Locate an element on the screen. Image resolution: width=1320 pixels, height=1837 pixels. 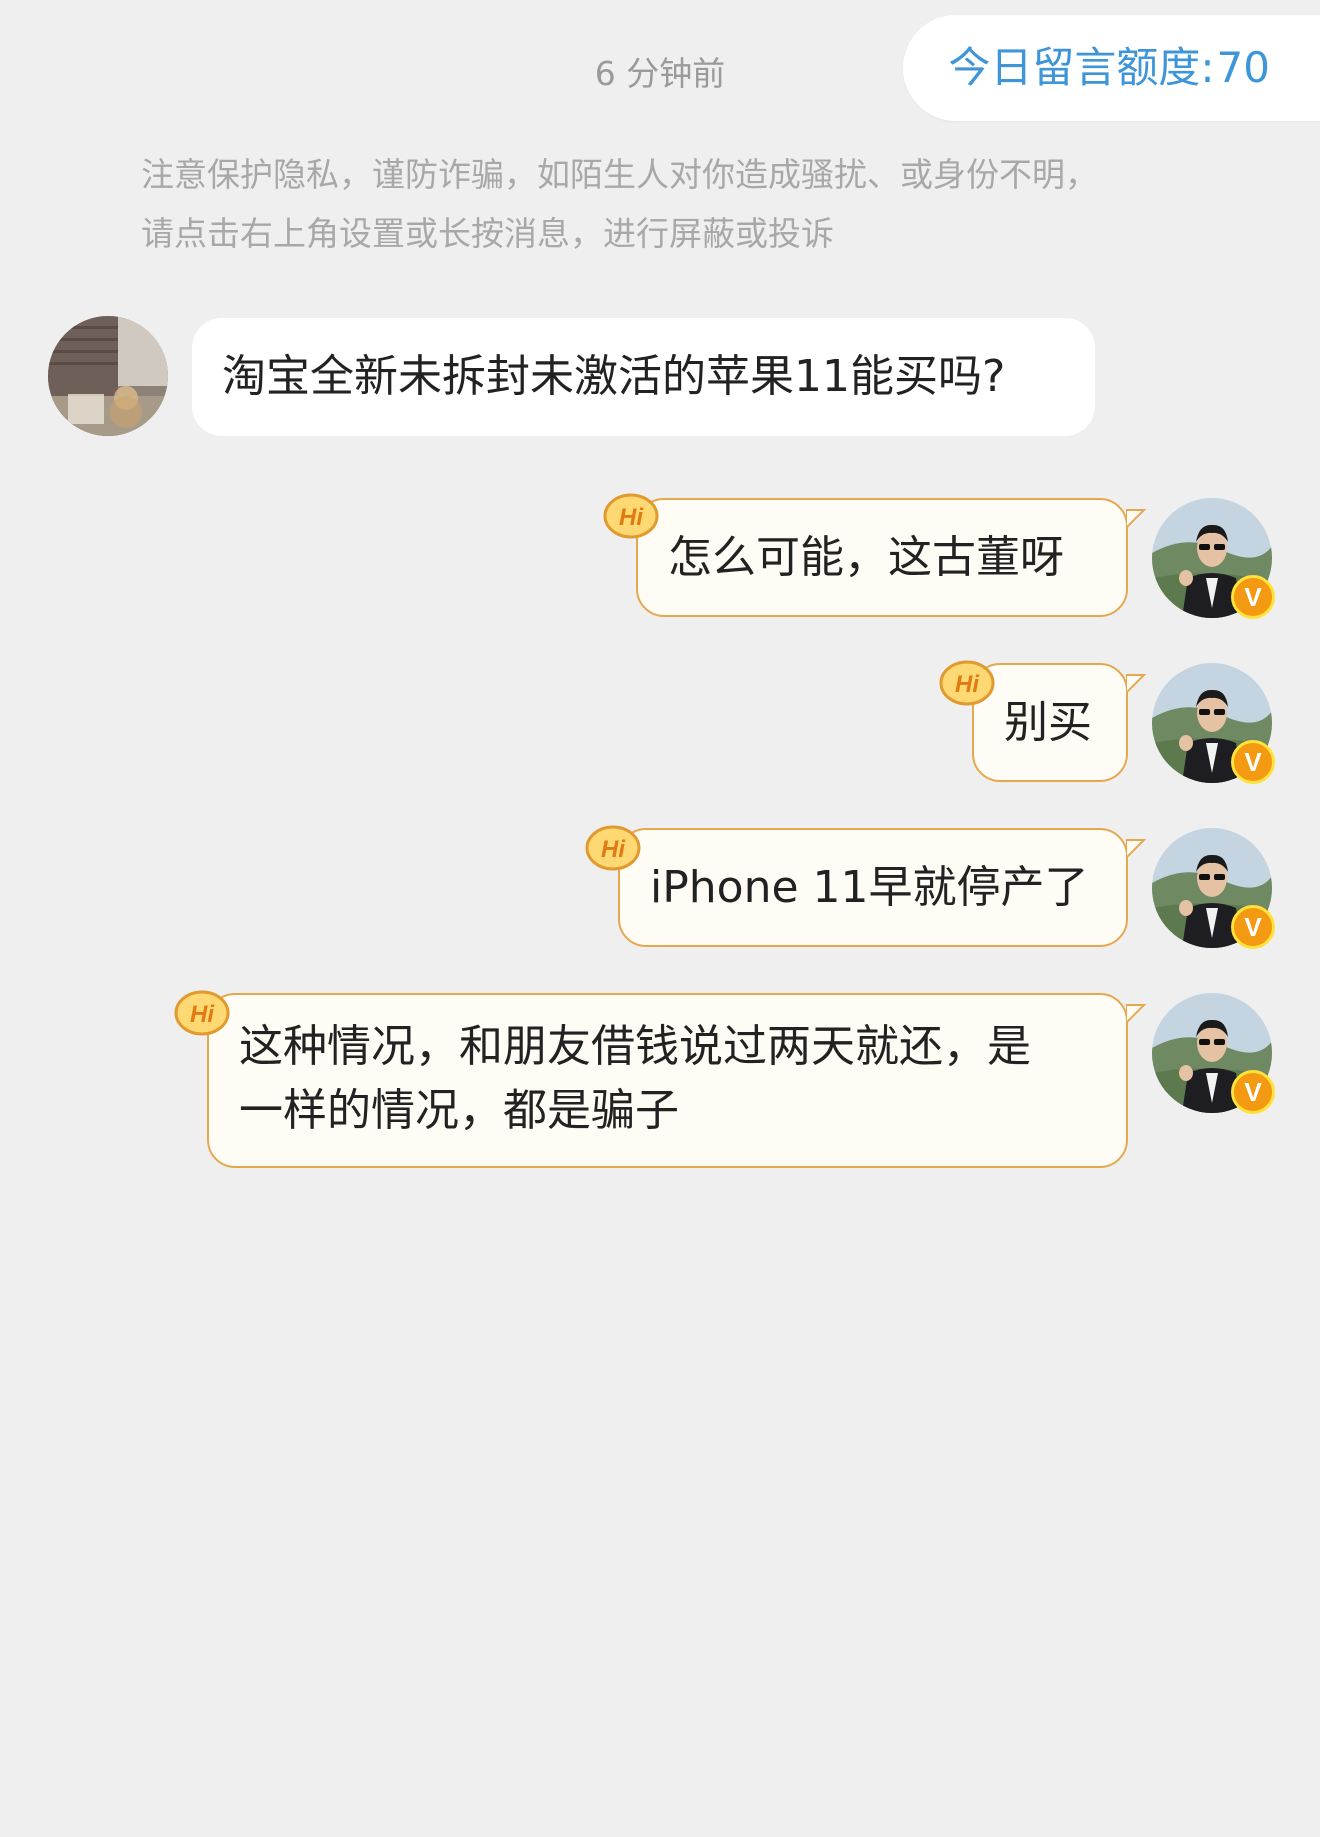
outgoing-message-bubble: iPhone 11早就停产了 is located at coordinates (873, 887).